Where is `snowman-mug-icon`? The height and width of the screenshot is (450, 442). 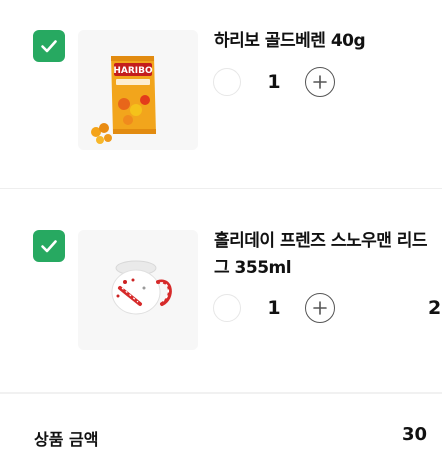 snowman-mug-icon is located at coordinates (138, 290).